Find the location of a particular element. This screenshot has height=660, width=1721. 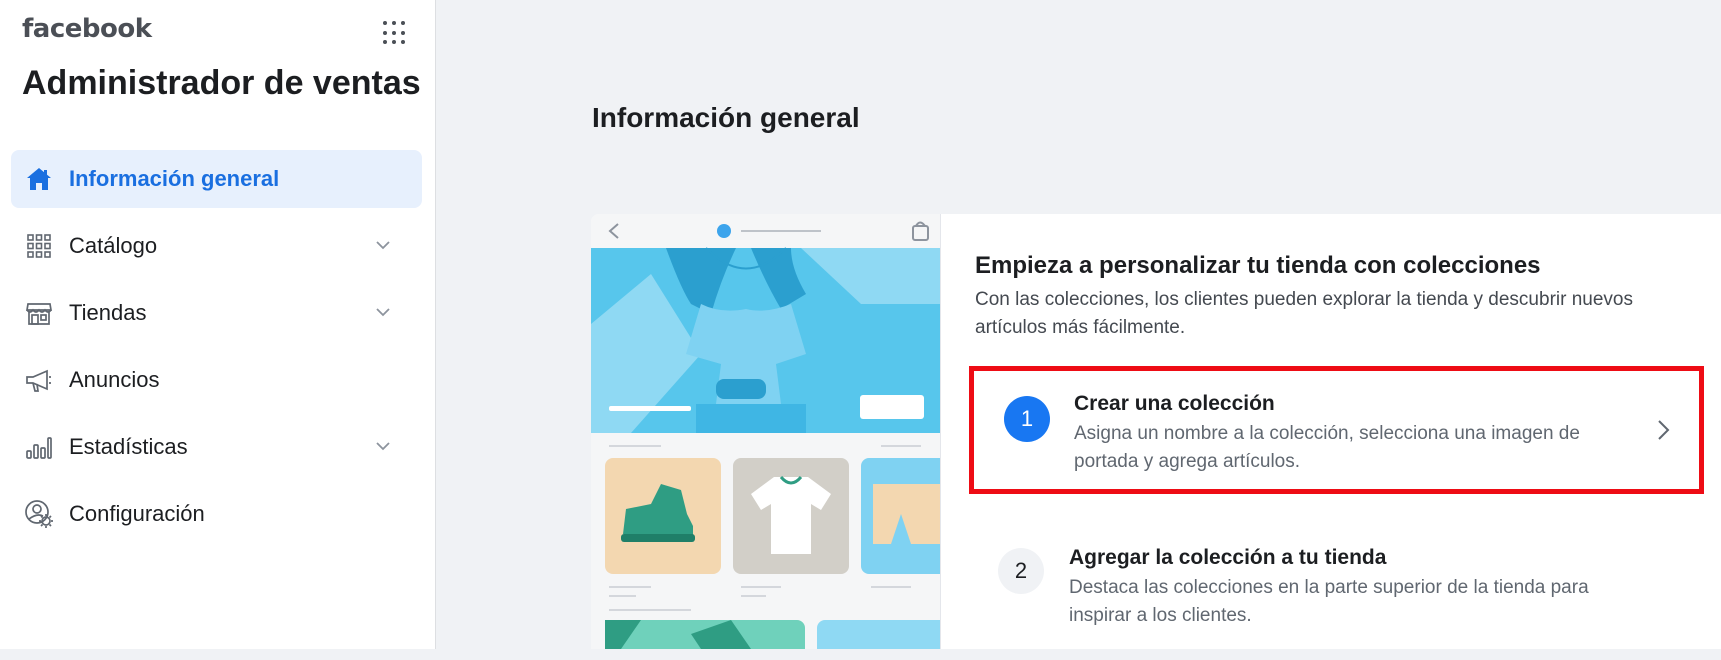

sidebar-item-catalog: Catálogo is located at coordinates (216, 246).